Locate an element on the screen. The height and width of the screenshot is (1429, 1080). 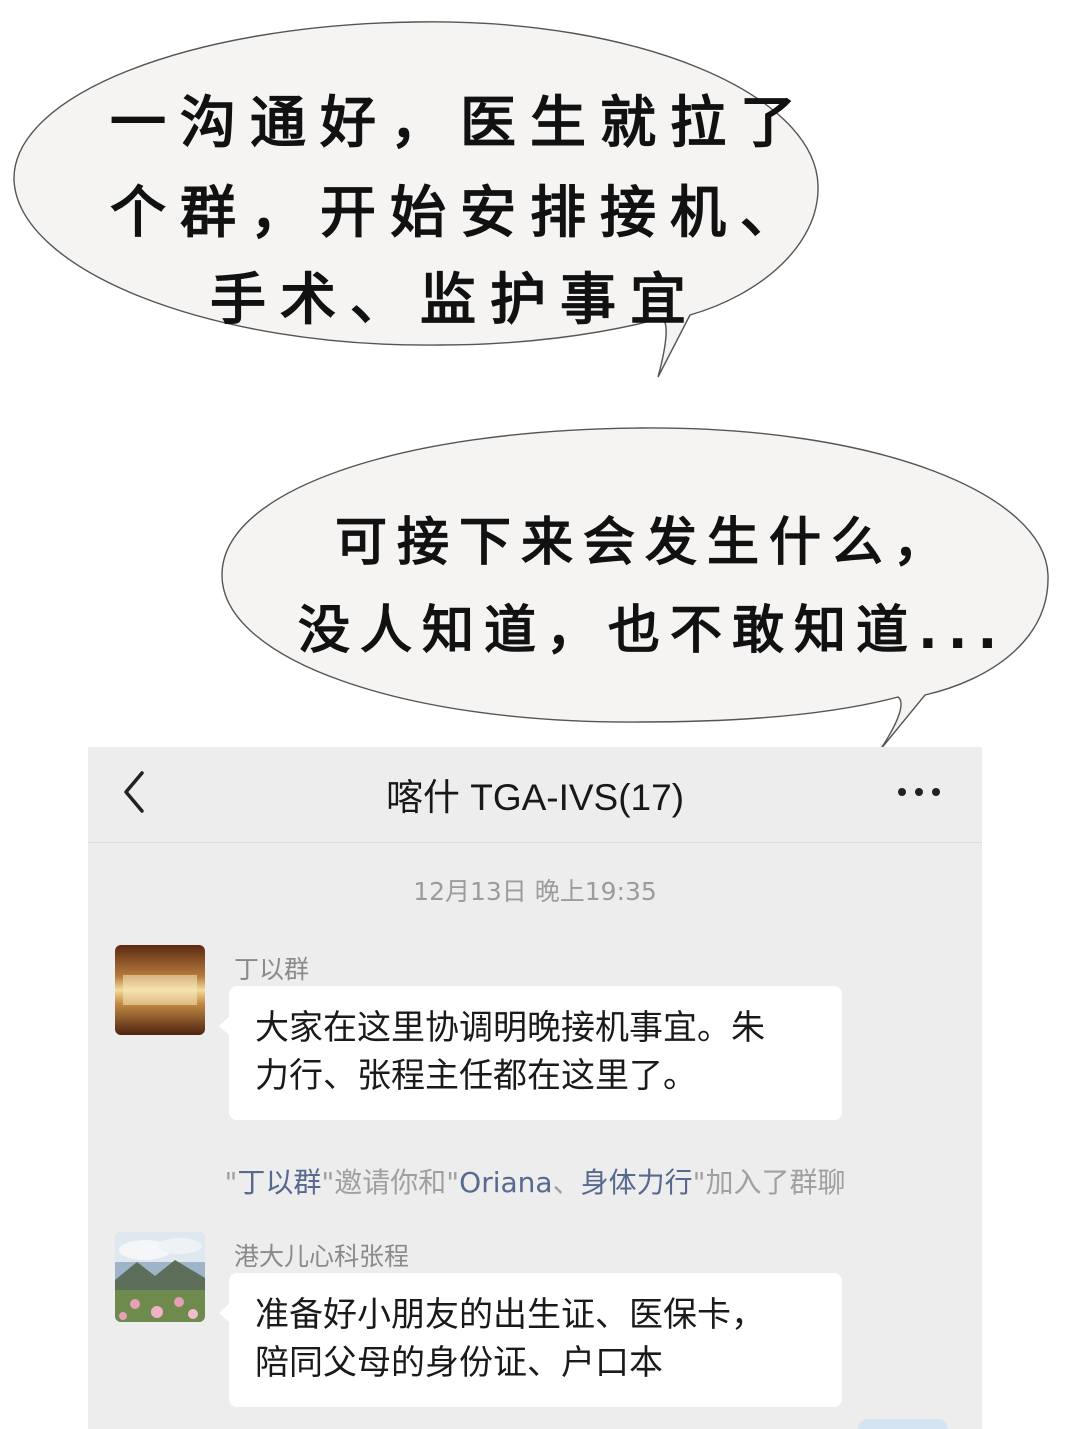
chat-title: 喀什 TGA-IVS(17) is located at coordinates (535, 797).